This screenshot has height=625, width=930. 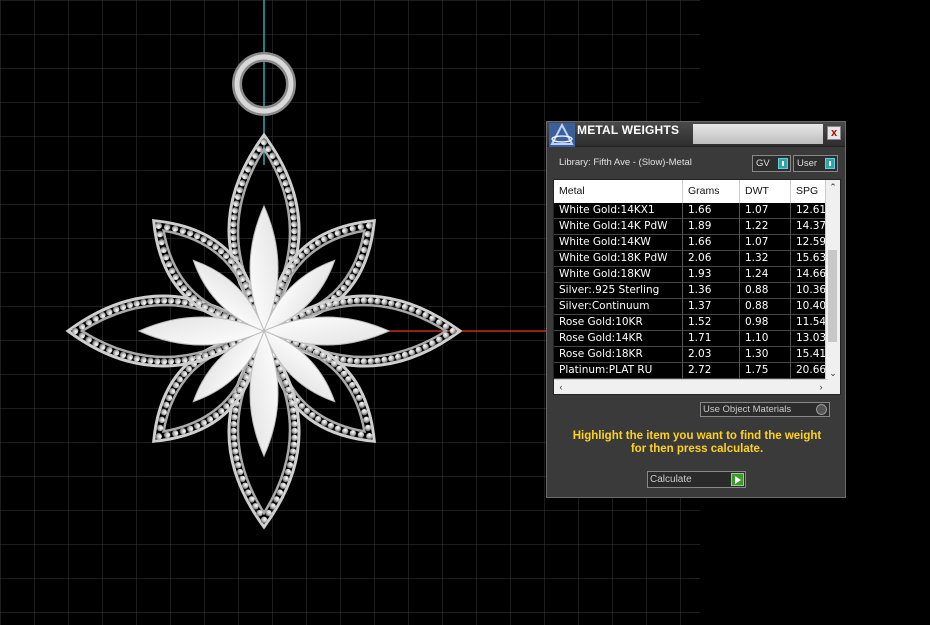 I want to click on table-row: Rose Gold:14KR 1.71 1.10 13.03, so click(x=692, y=339).